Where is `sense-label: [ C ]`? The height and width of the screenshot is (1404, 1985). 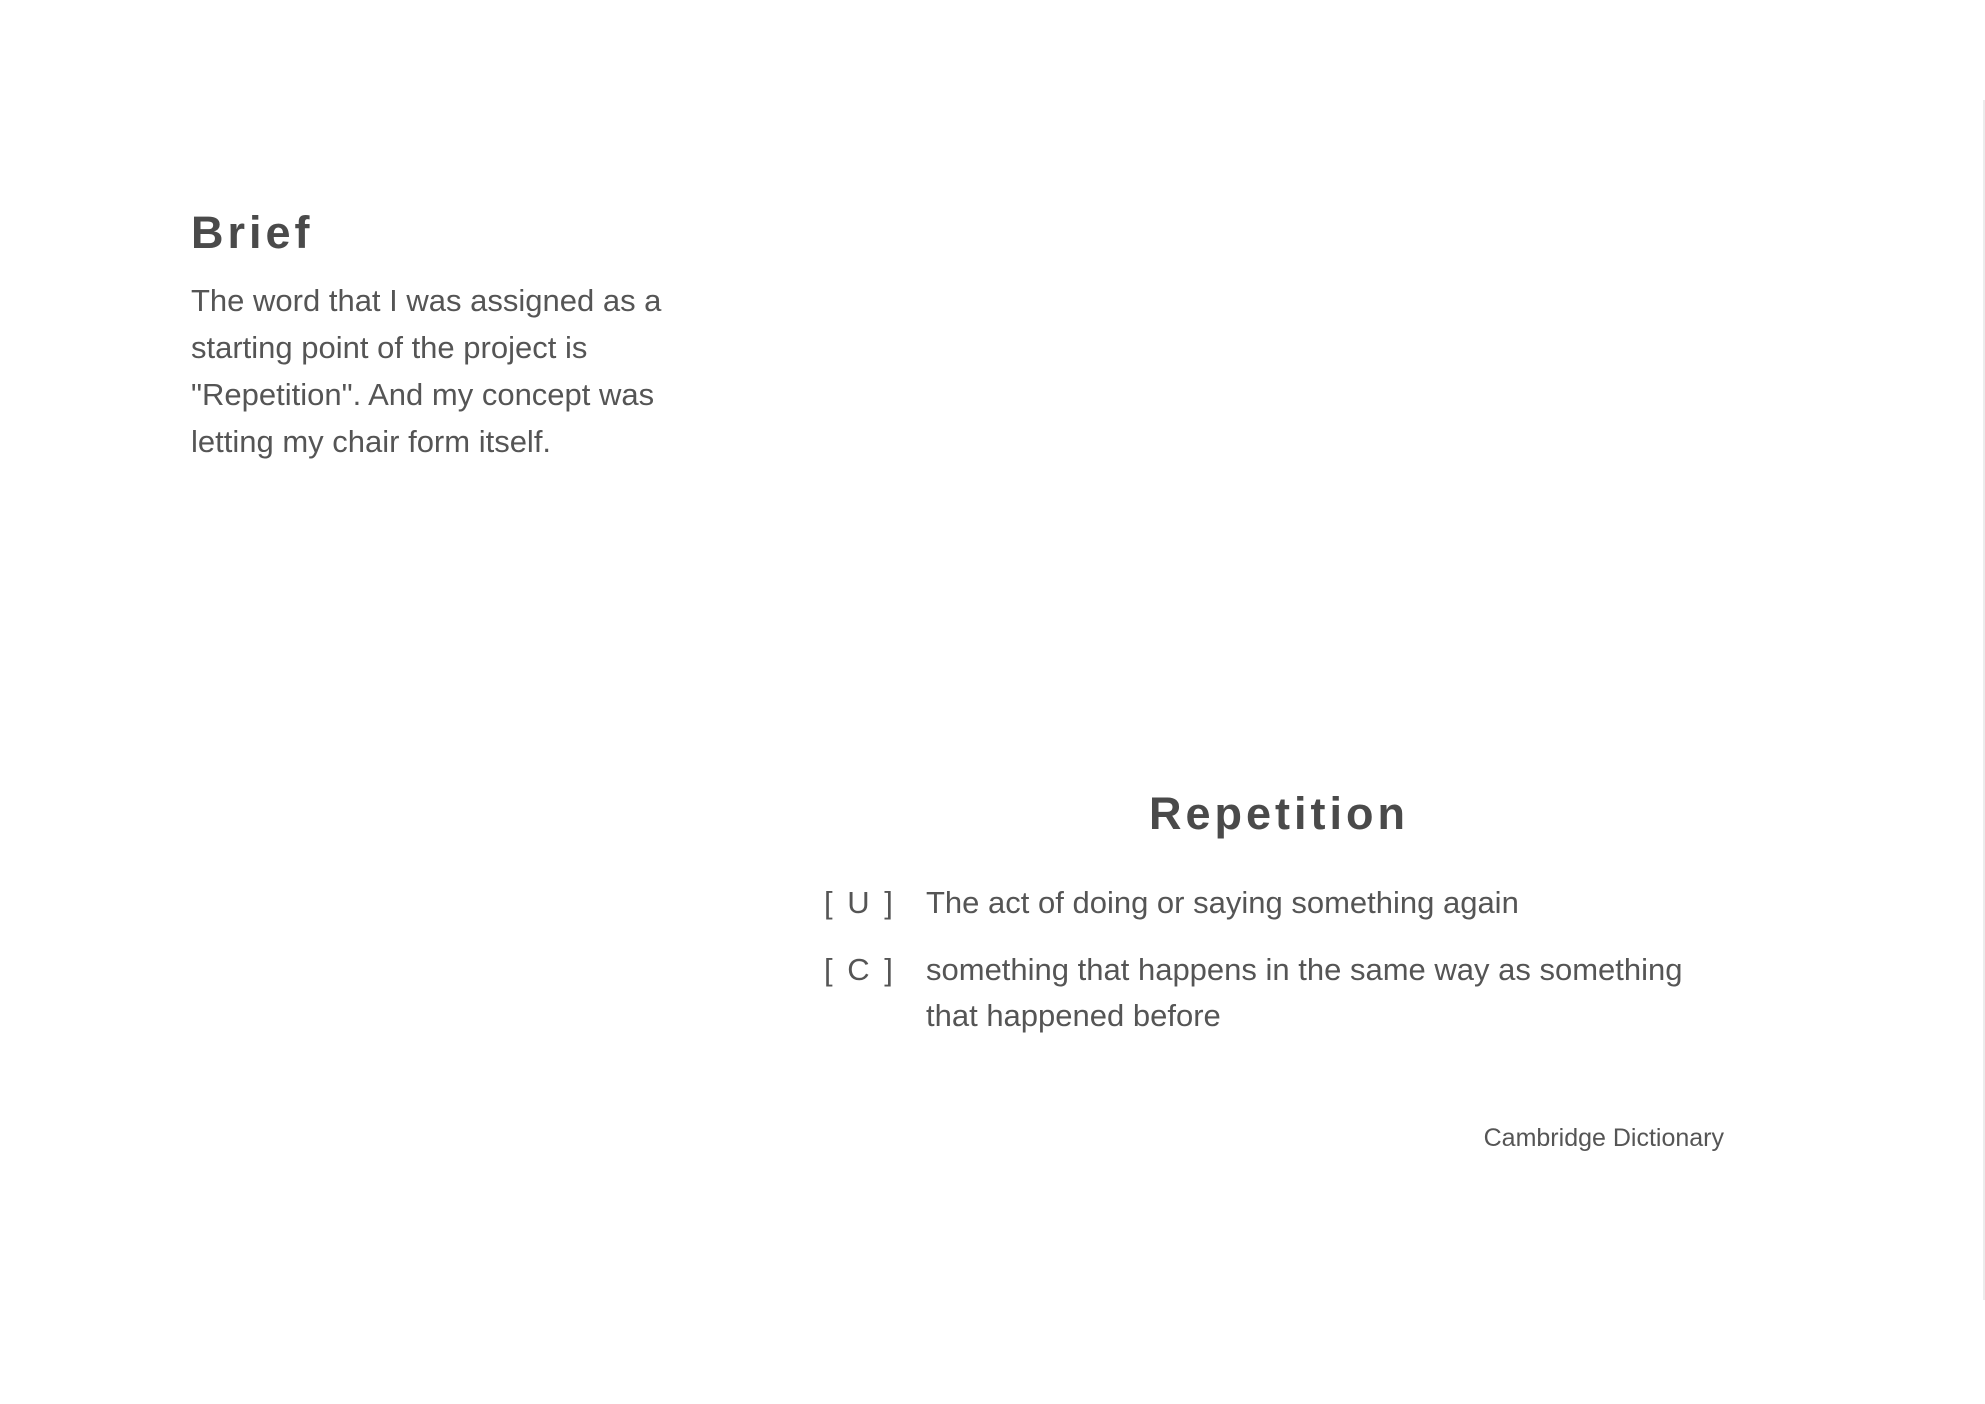 sense-label: [ C ] is located at coordinates (860, 969).